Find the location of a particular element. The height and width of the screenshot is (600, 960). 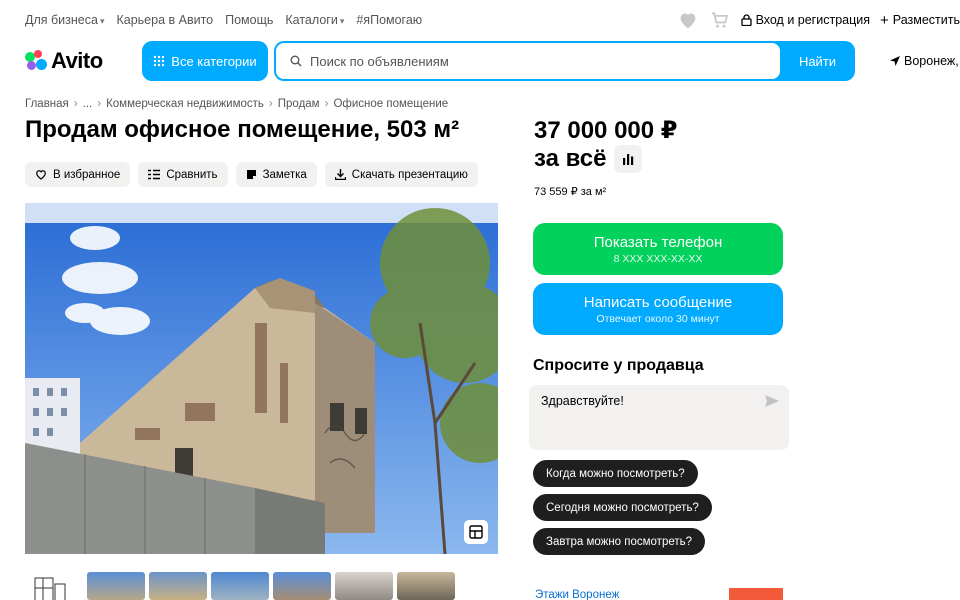

compare-button: Сравнить is located at coordinates (183, 174).